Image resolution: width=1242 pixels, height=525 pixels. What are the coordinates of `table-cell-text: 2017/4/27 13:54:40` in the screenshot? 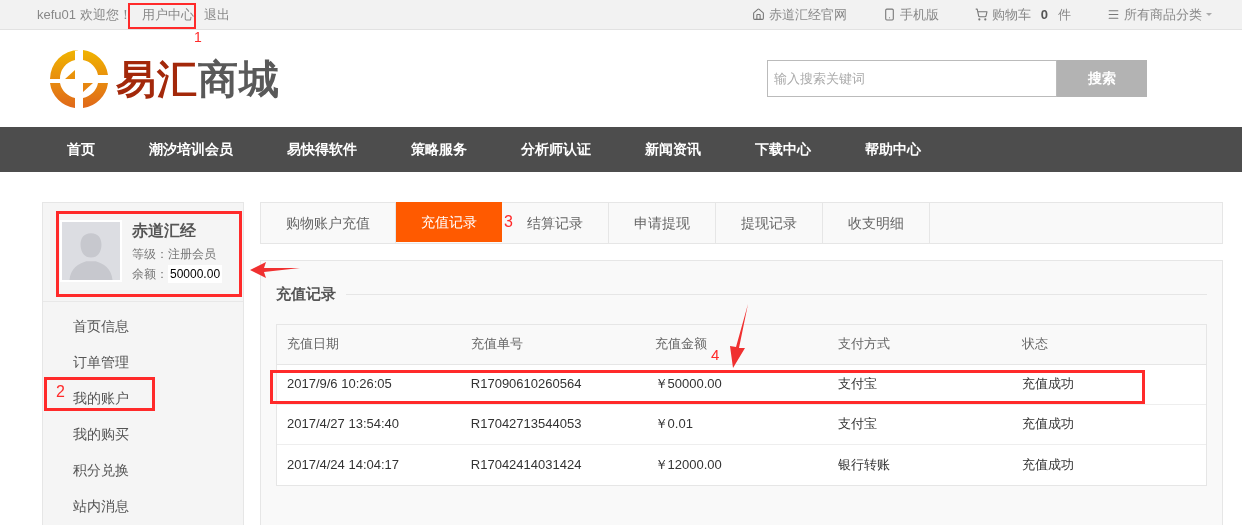 It's located at (344, 424).